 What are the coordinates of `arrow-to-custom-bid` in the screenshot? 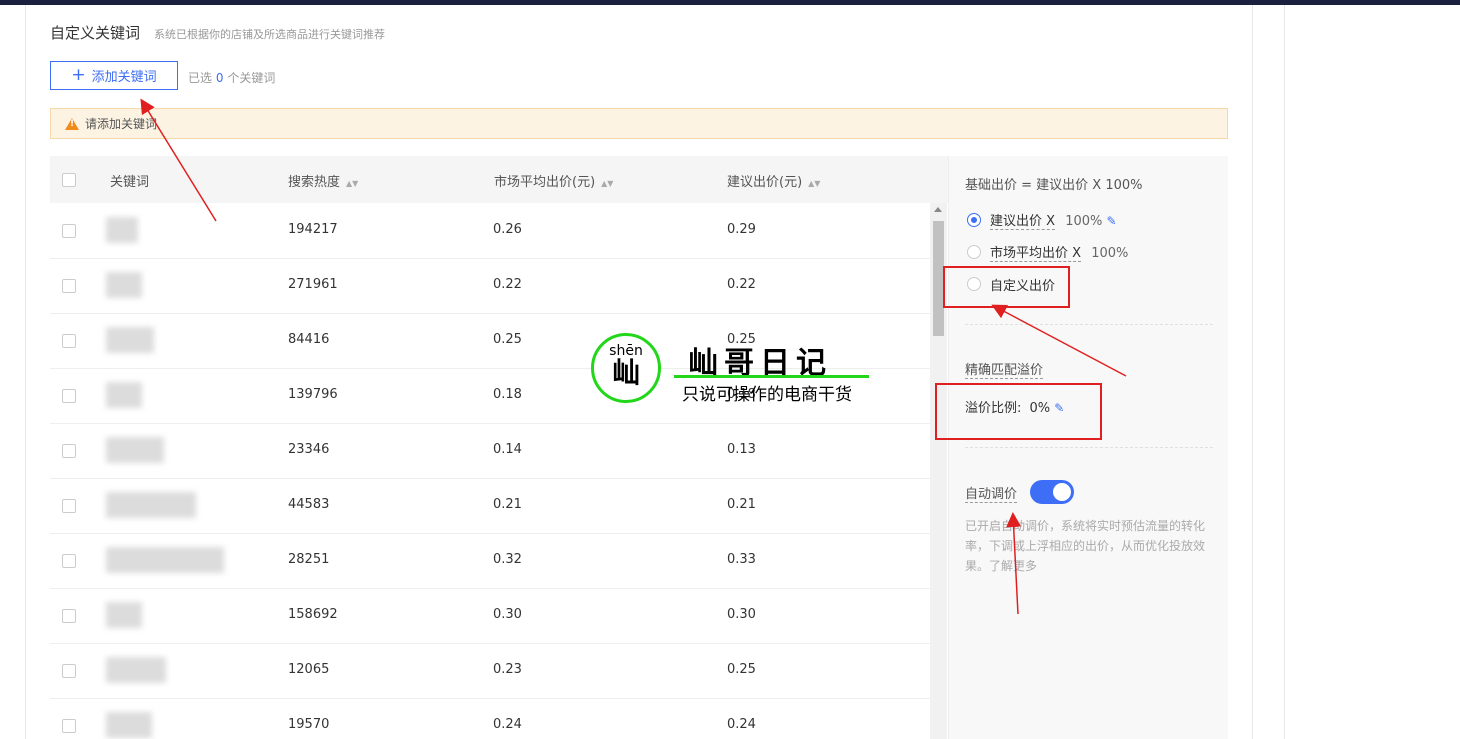 It's located at (1059, 340).